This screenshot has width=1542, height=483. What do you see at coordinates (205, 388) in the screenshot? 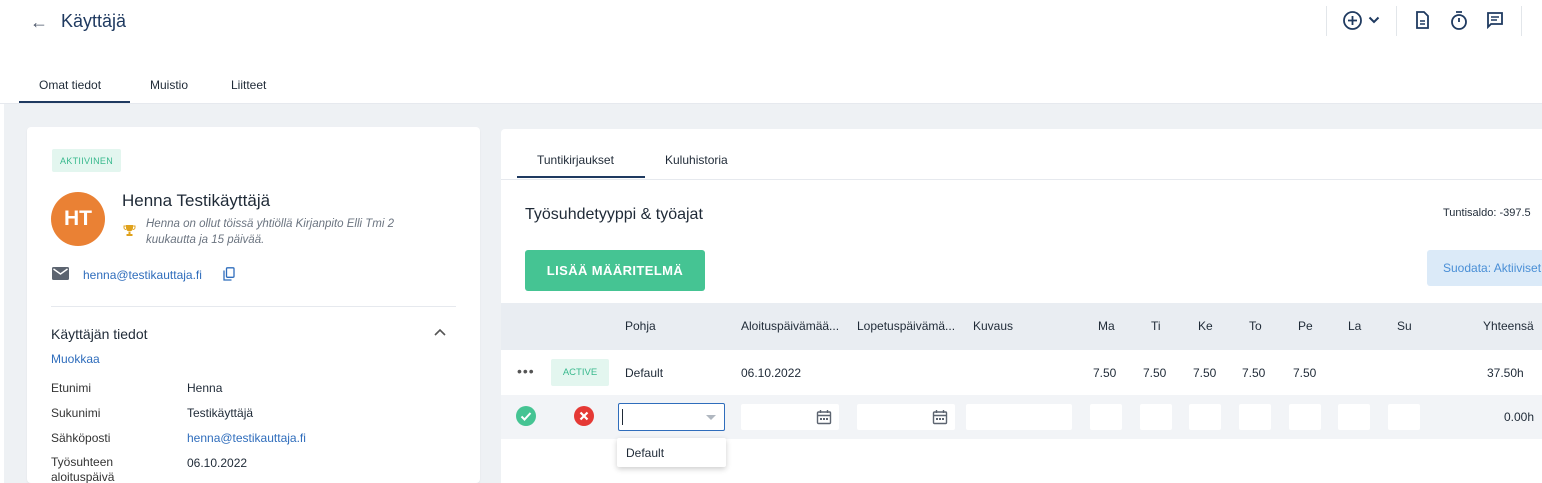
I see `field-value-firstname: Henna` at bounding box center [205, 388].